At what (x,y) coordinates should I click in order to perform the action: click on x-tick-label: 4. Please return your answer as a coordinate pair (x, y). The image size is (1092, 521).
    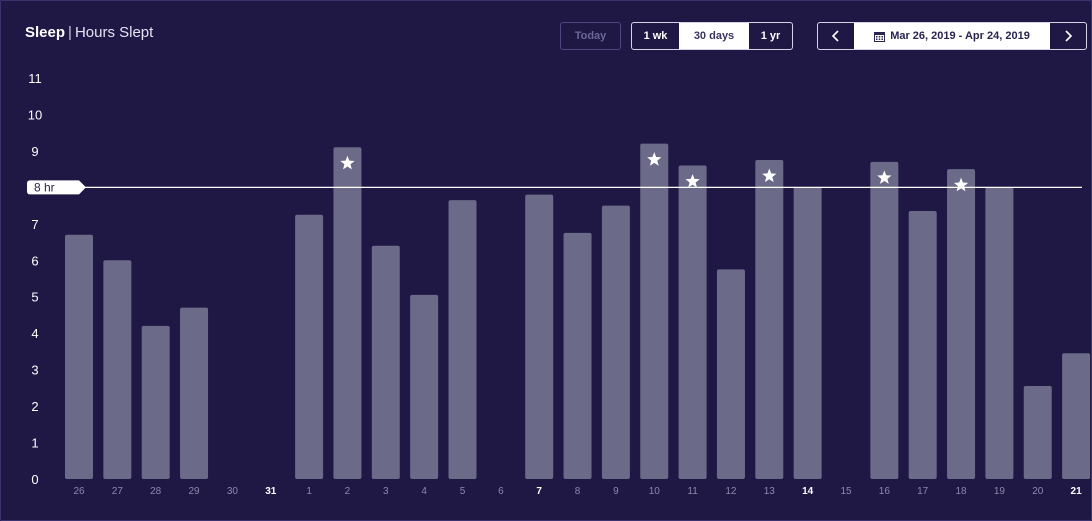
    Looking at the image, I should click on (424, 491).